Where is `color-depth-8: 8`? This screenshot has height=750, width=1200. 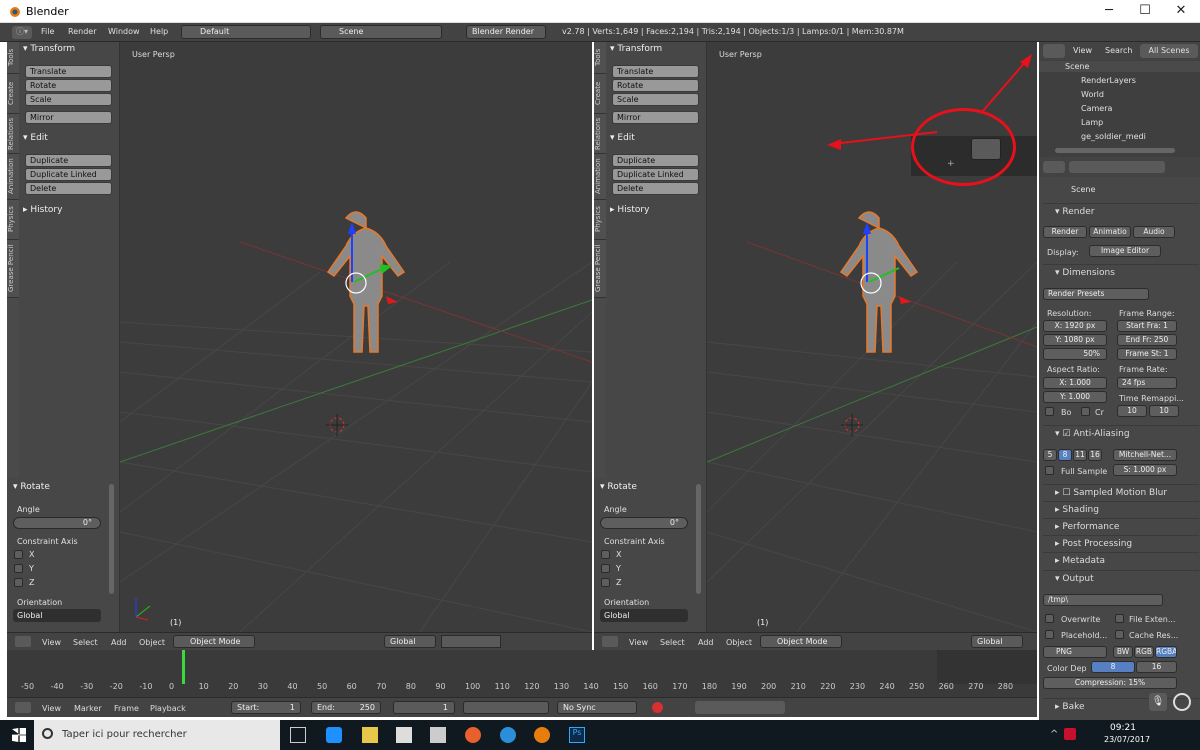 color-depth-8: 8 is located at coordinates (1113, 667).